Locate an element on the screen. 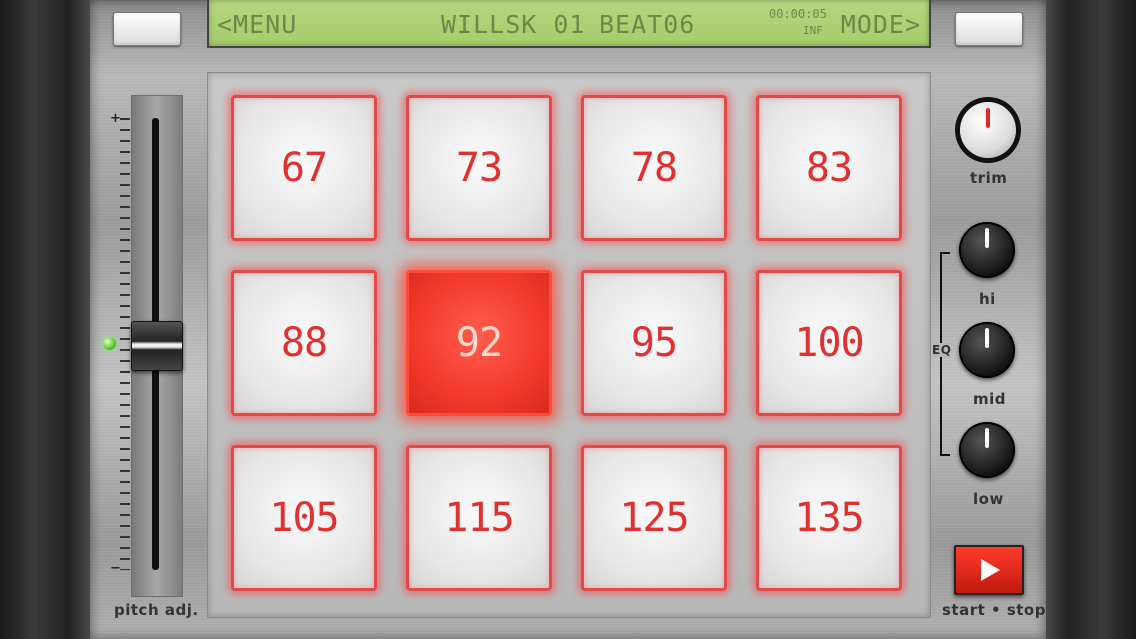 Image resolution: width=1136 pixels, height=639 pixels. trim-knob is located at coordinates (988, 130).